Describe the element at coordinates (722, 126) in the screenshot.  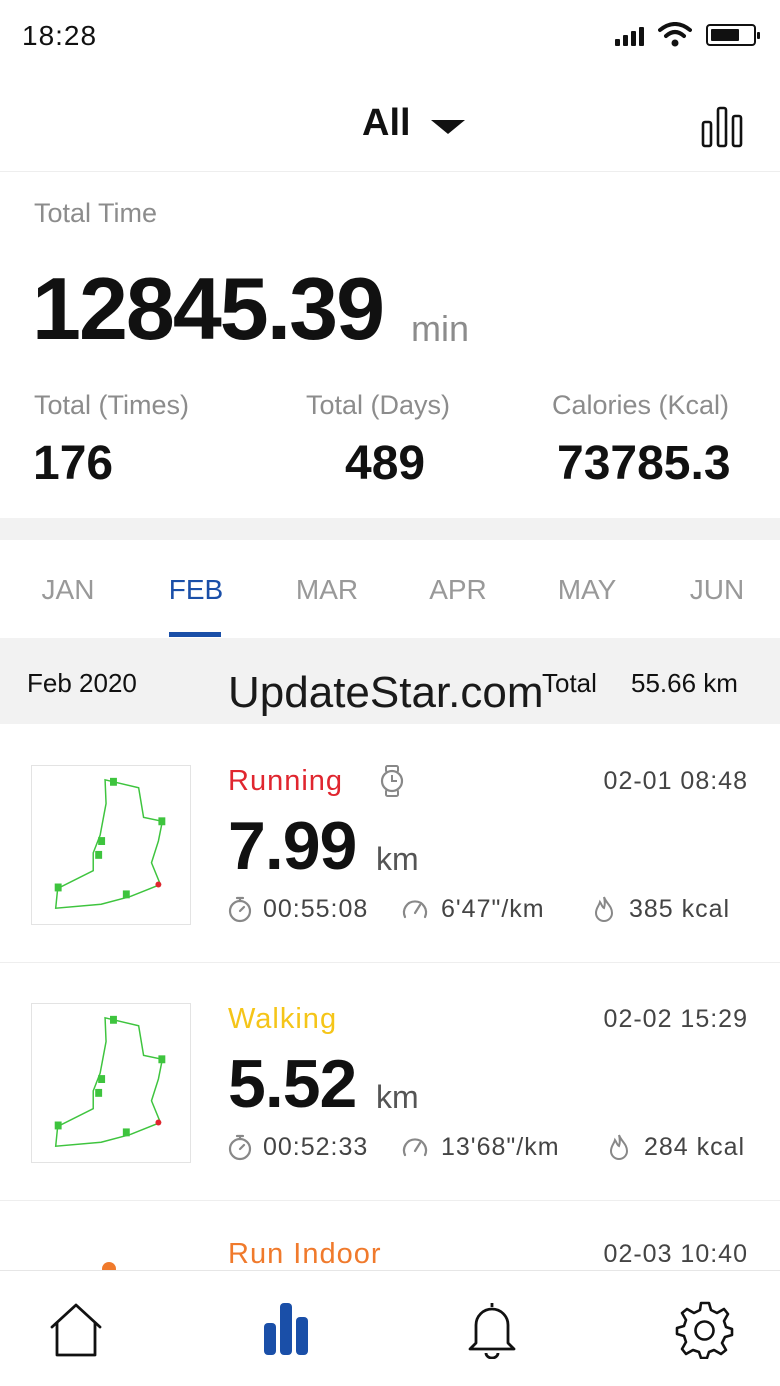
I see `bar-chart-icon` at that location.